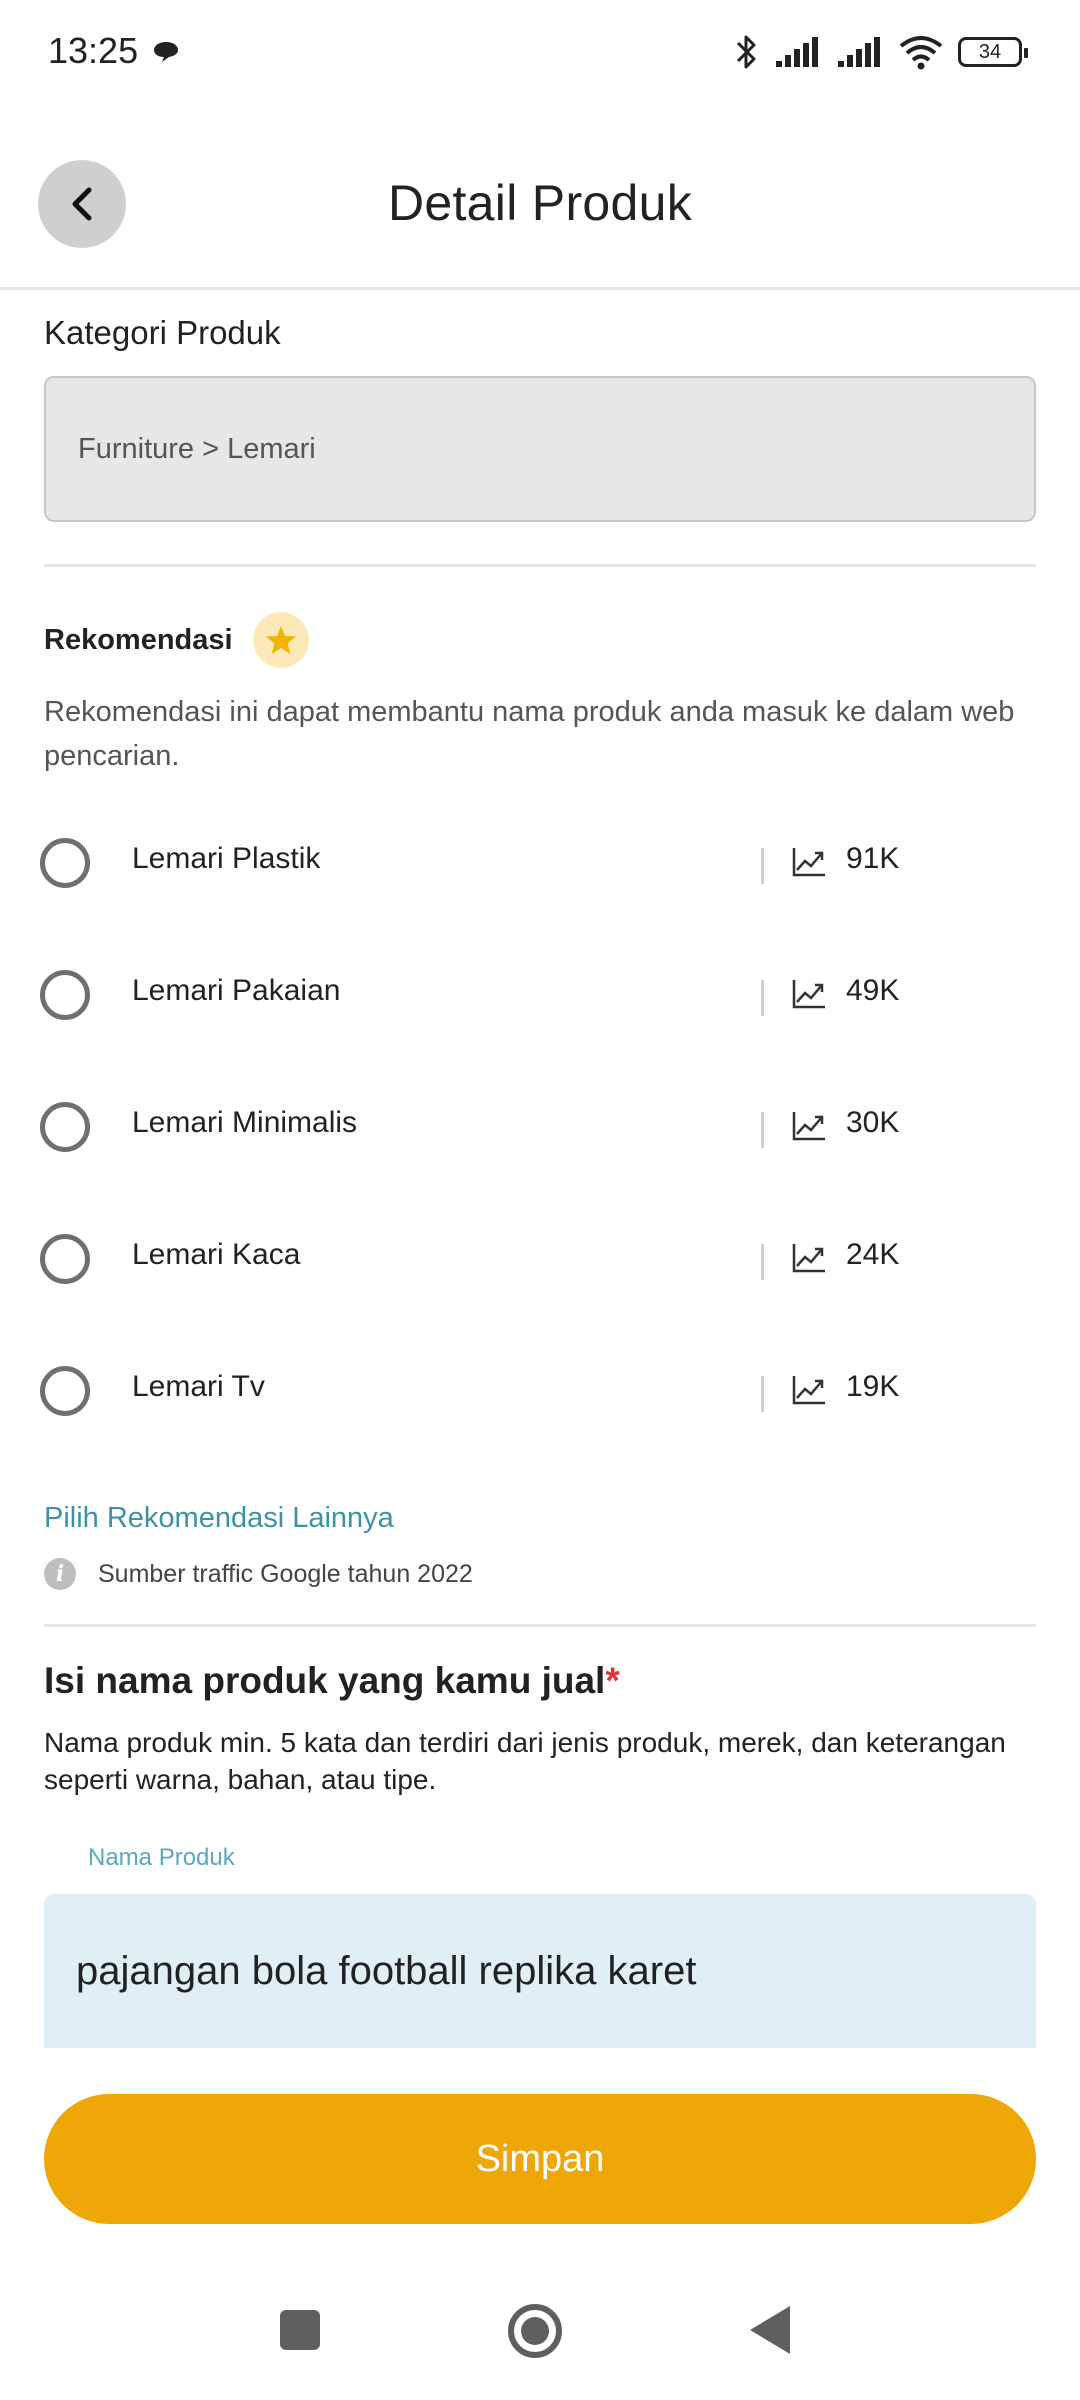  I want to click on recent-apps-icon, so click(300, 2330).